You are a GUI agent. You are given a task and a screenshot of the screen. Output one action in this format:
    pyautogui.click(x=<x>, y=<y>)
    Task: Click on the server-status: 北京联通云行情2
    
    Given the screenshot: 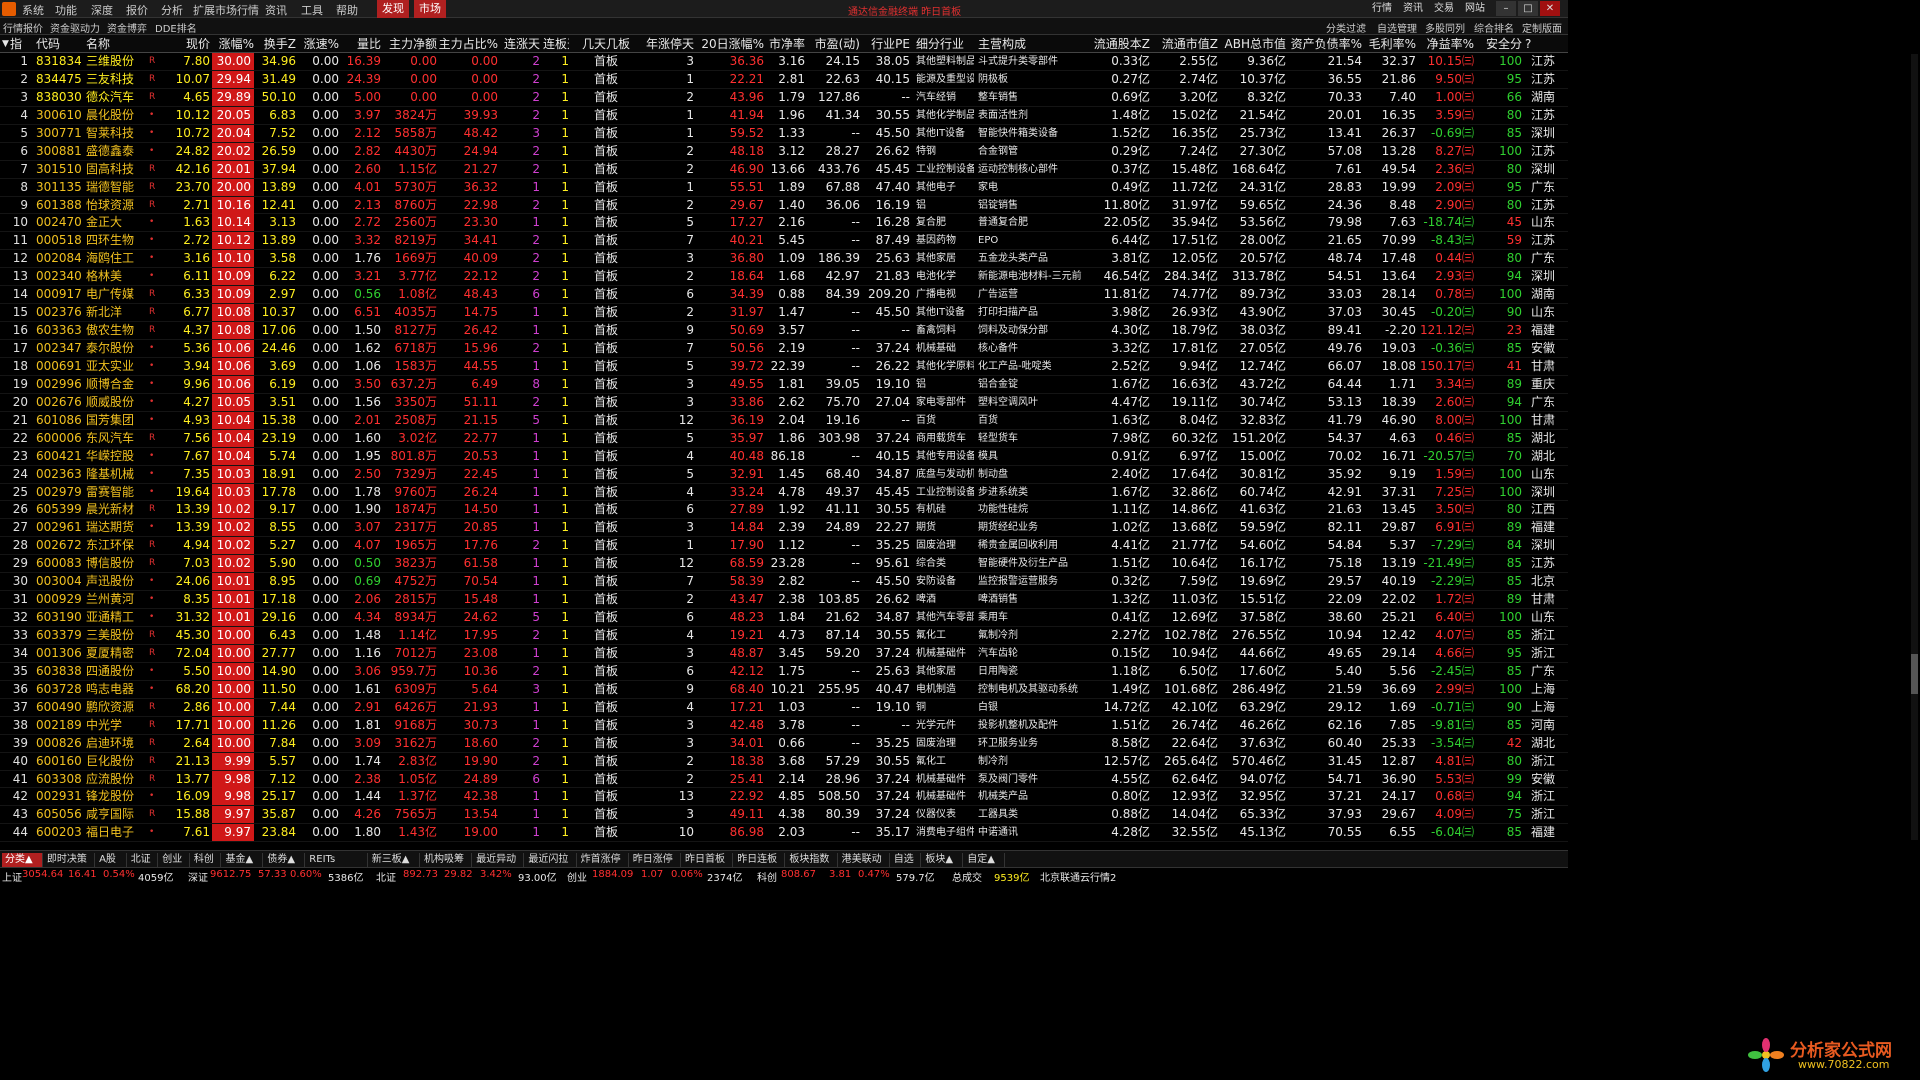 What is the action you would take?
    pyautogui.click(x=1078, y=876)
    